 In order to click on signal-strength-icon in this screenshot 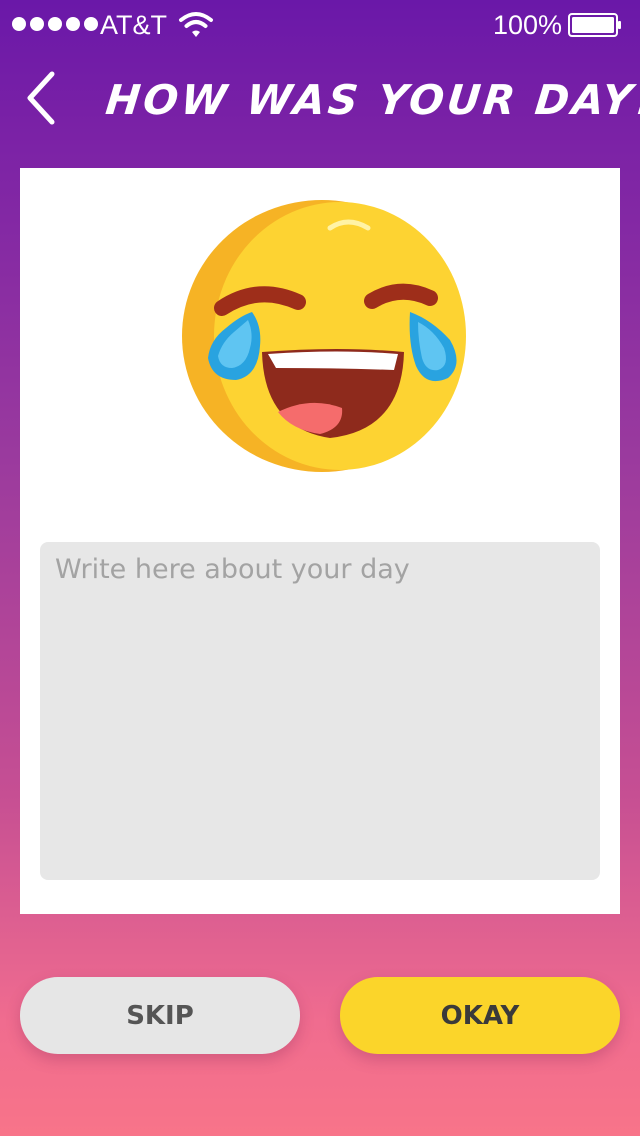, I will do `click(55, 24)`.